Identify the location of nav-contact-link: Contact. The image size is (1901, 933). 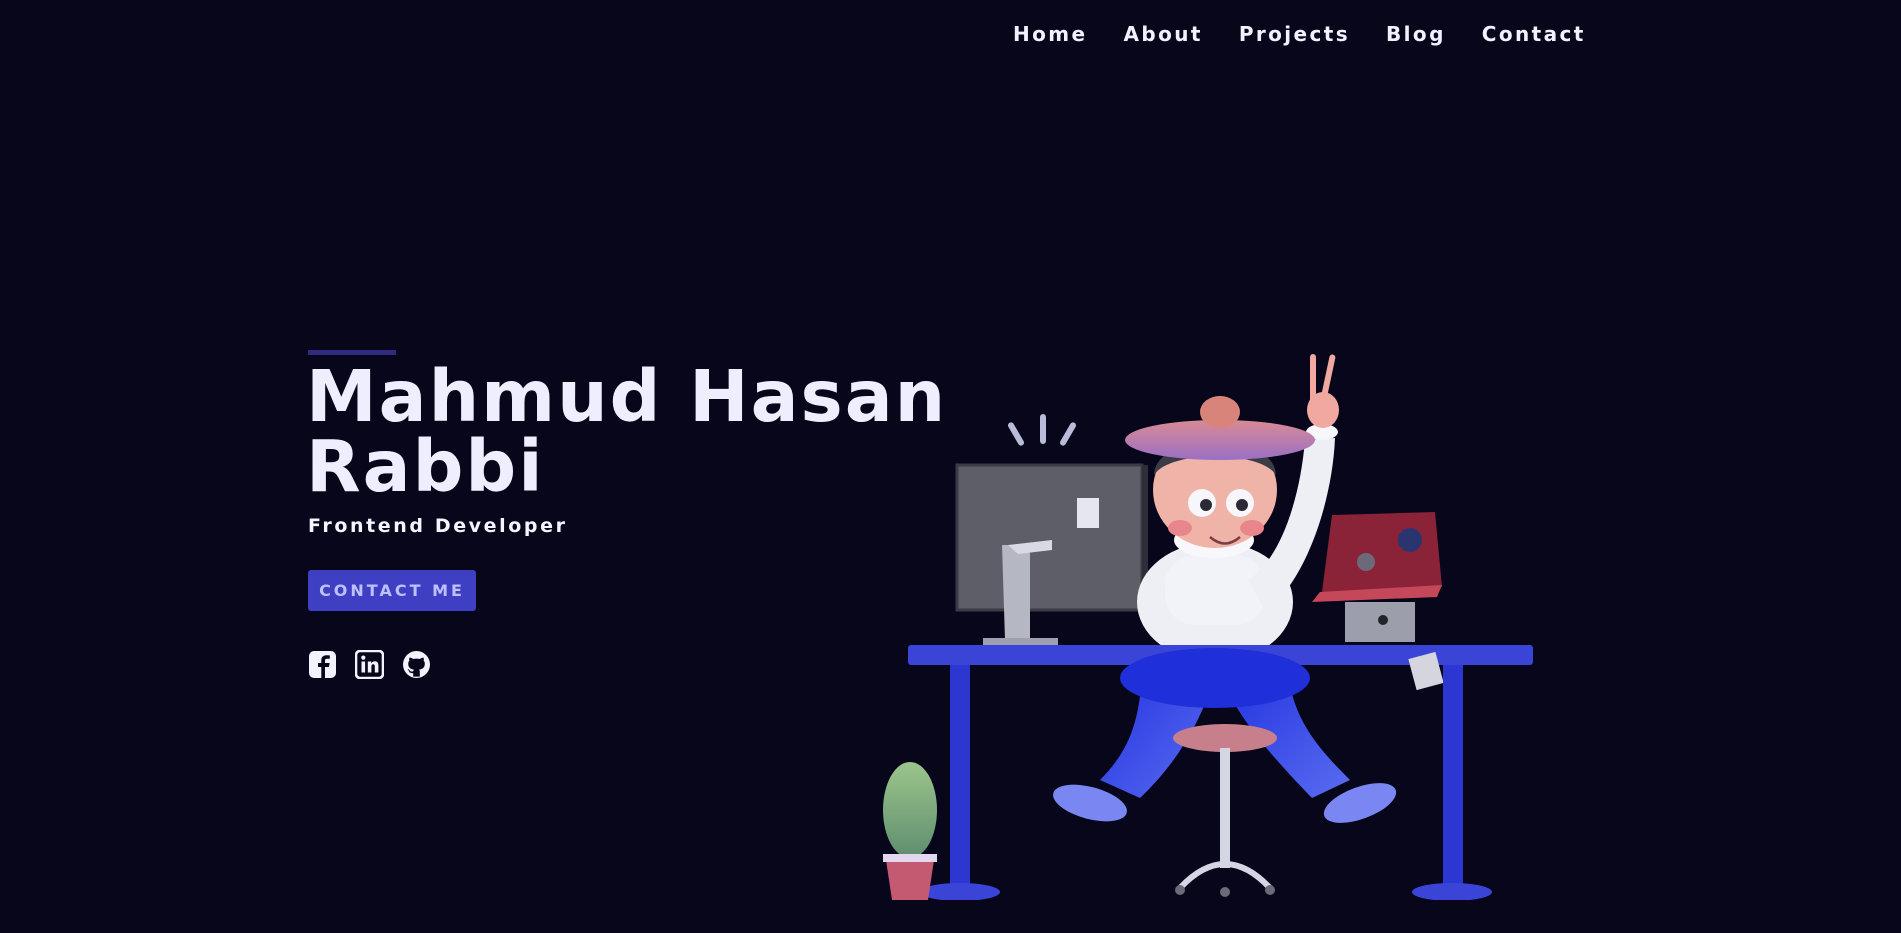
(1534, 34).